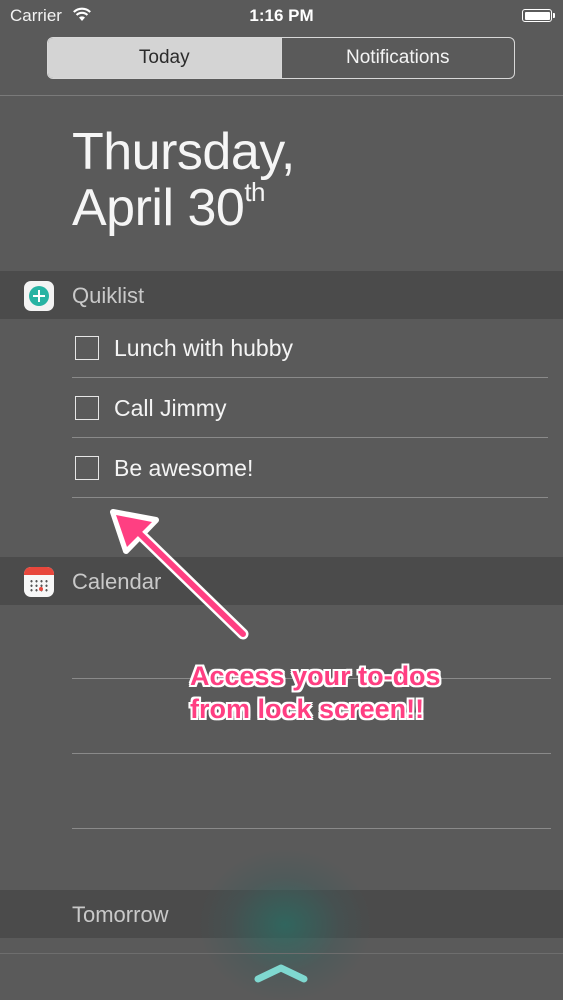 The width and height of the screenshot is (563, 1000). What do you see at coordinates (315, 693) in the screenshot?
I see `annotation-text: Access your to-dos from lock screen!!` at bounding box center [315, 693].